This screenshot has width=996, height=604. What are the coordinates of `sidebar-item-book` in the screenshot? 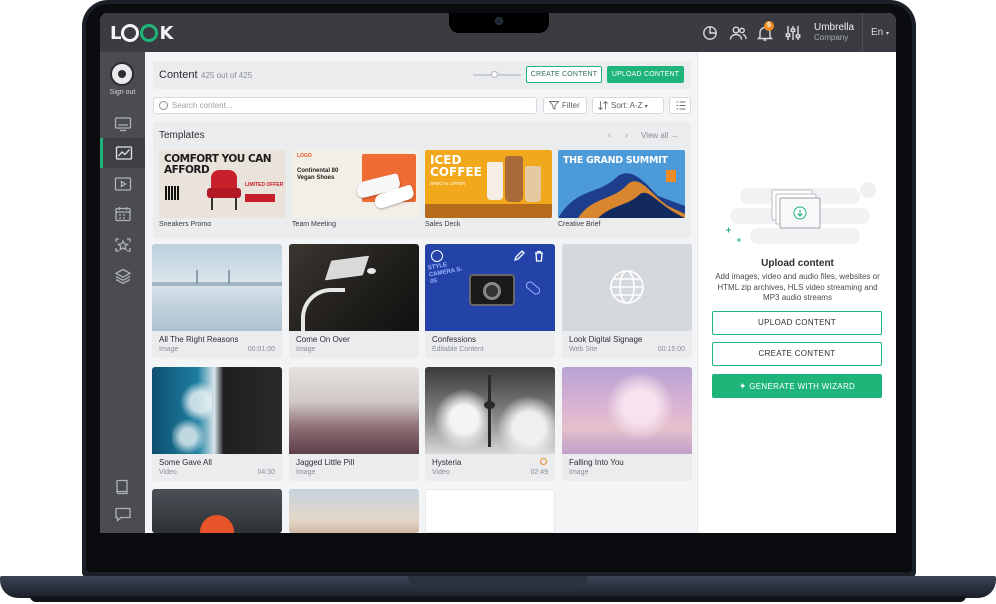 It's located at (122, 487).